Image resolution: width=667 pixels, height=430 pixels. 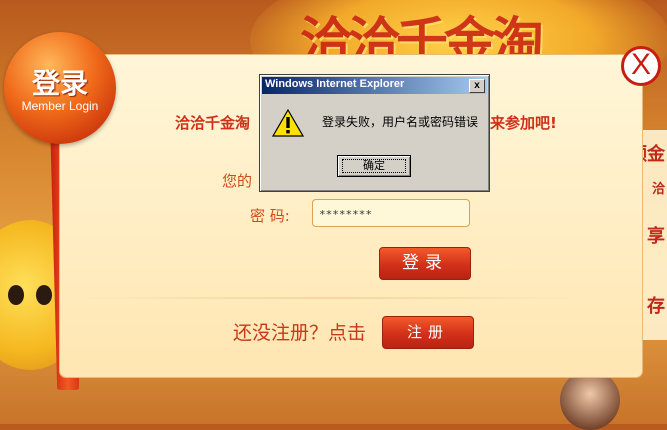 What do you see at coordinates (59, 83) in the screenshot?
I see `badge-title: 登录` at bounding box center [59, 83].